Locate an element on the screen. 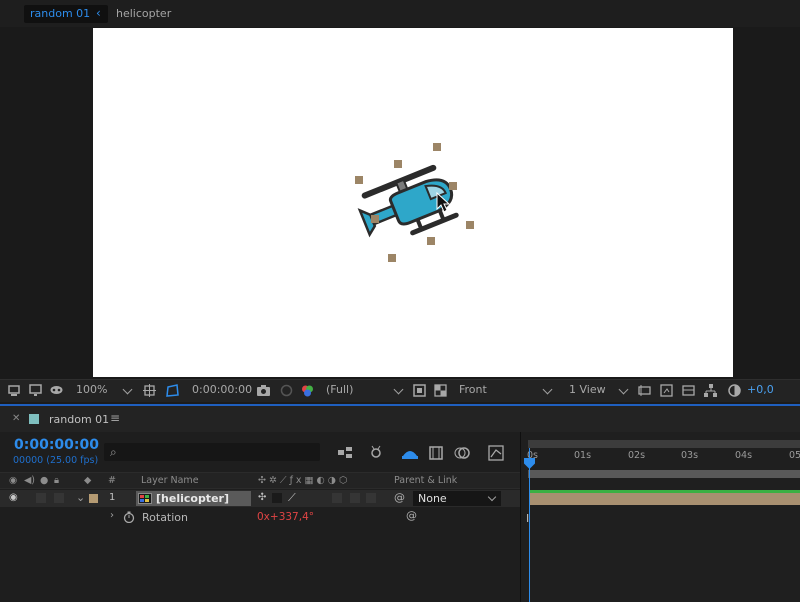  camera-icon is located at coordinates (263, 390).